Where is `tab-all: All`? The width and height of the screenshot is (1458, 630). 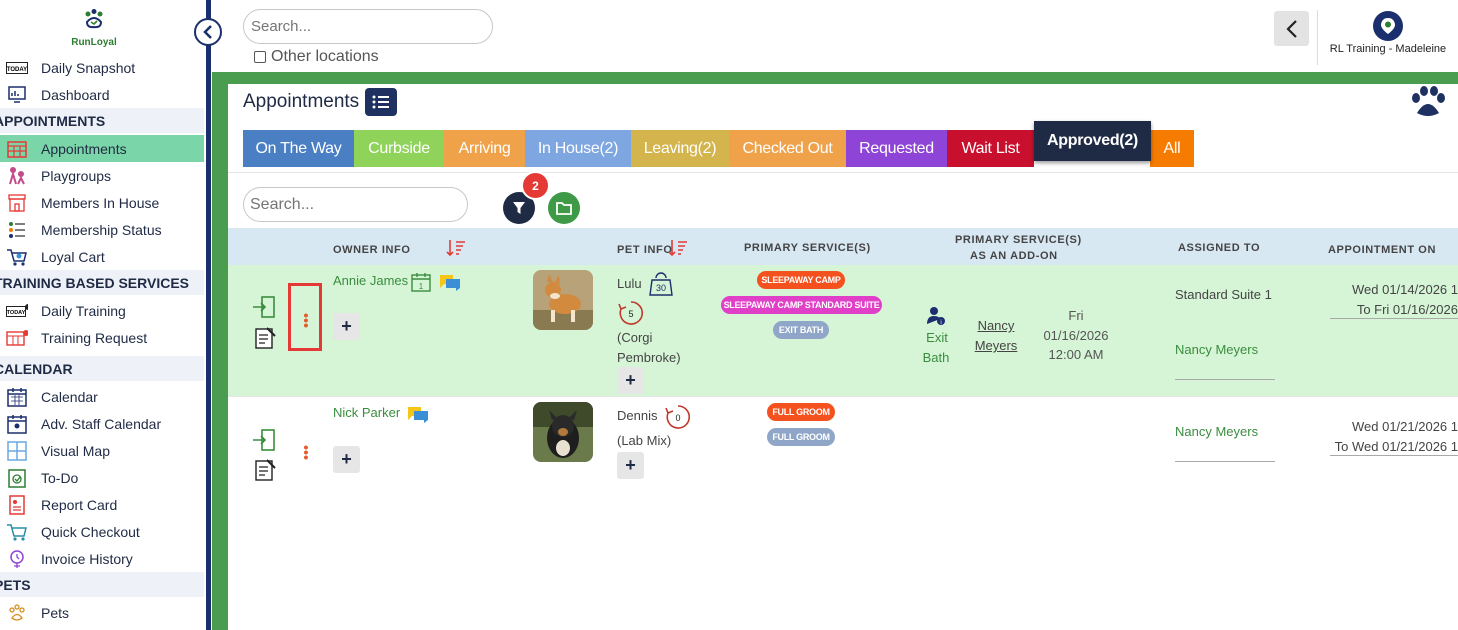
tab-all: All is located at coordinates (1172, 148).